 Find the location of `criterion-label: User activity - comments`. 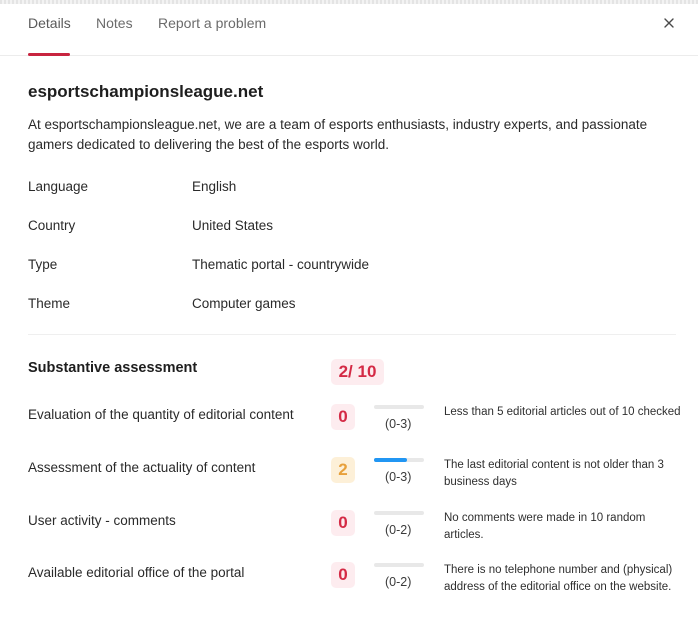

criterion-label: User activity - comments is located at coordinates (102, 520).